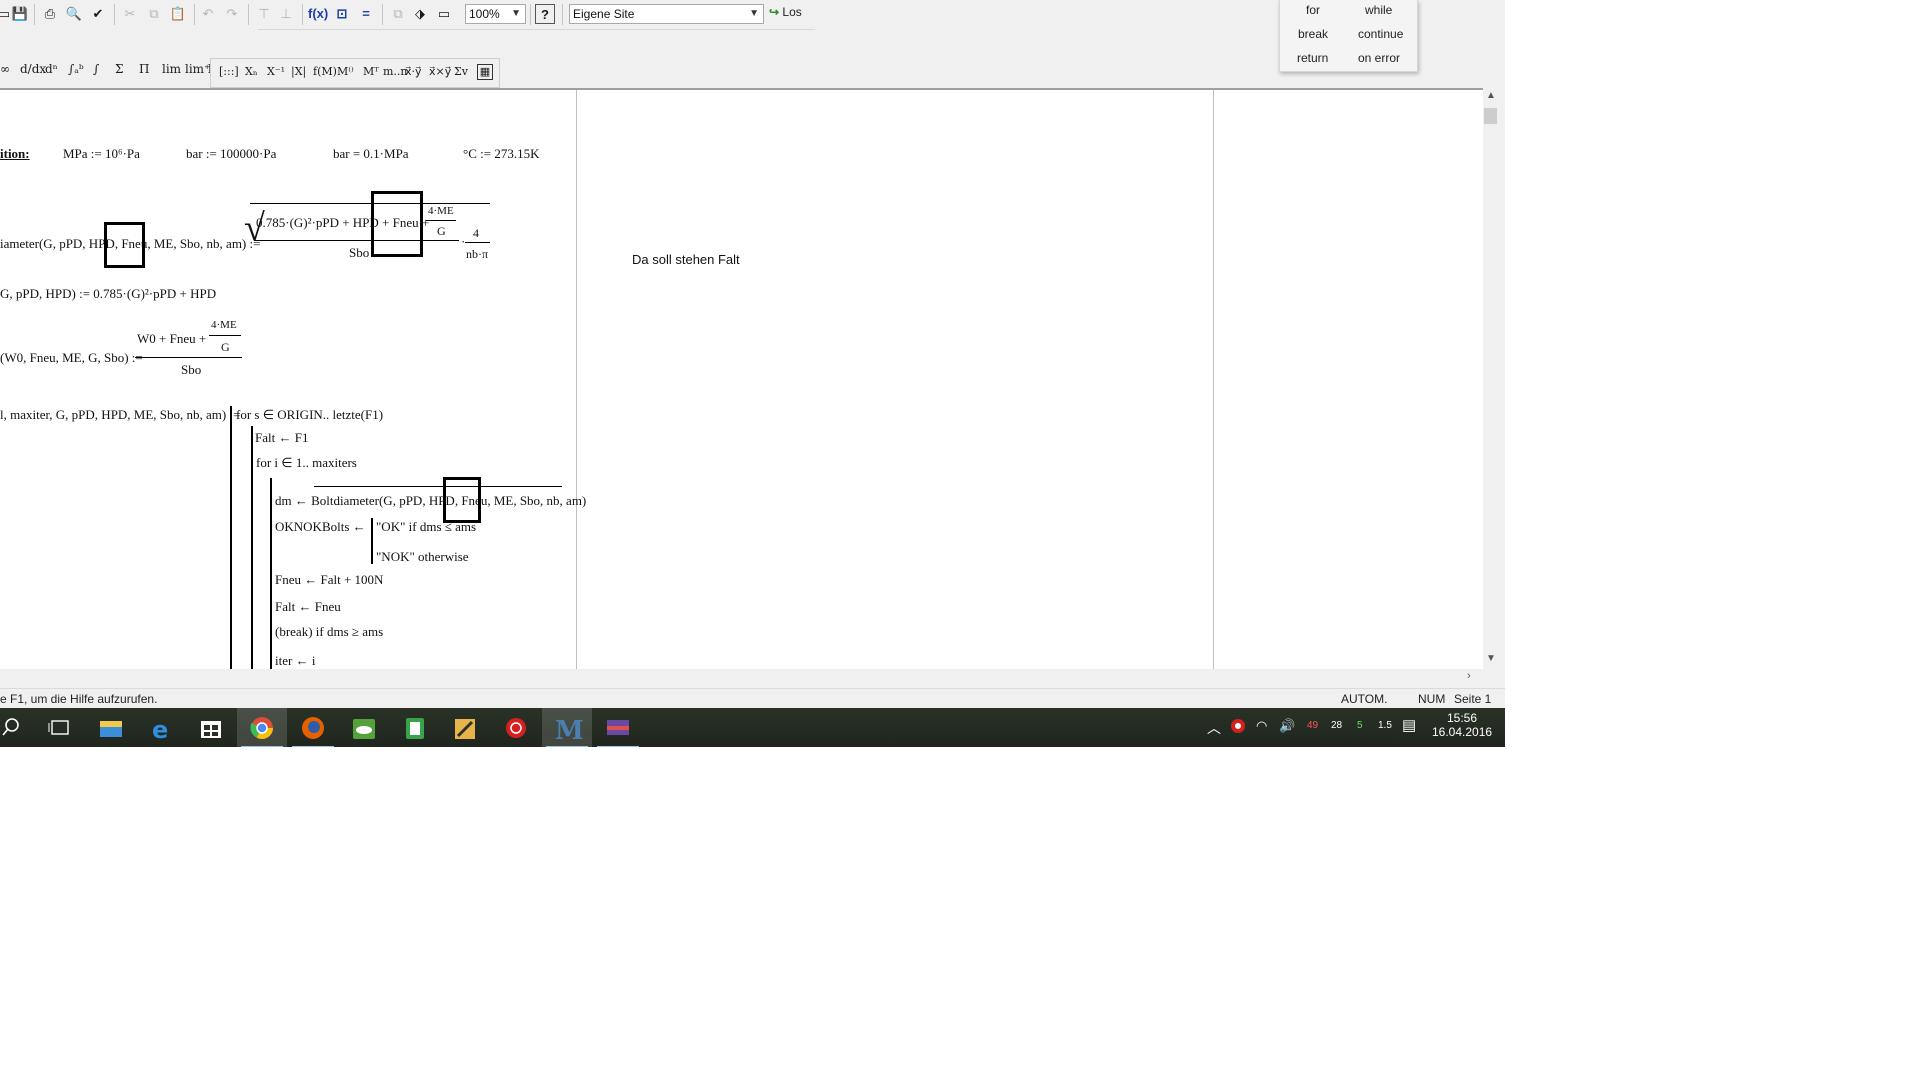 The height and width of the screenshot is (1080, 1920). Describe the element at coordinates (224, 325) in the screenshot. I see `f-inner-frac-num: 4·ME` at that location.